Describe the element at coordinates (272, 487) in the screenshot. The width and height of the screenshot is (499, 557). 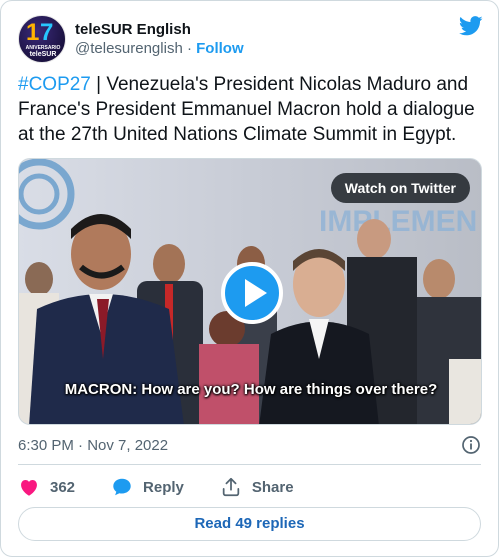
I see `share-label: Share` at that location.